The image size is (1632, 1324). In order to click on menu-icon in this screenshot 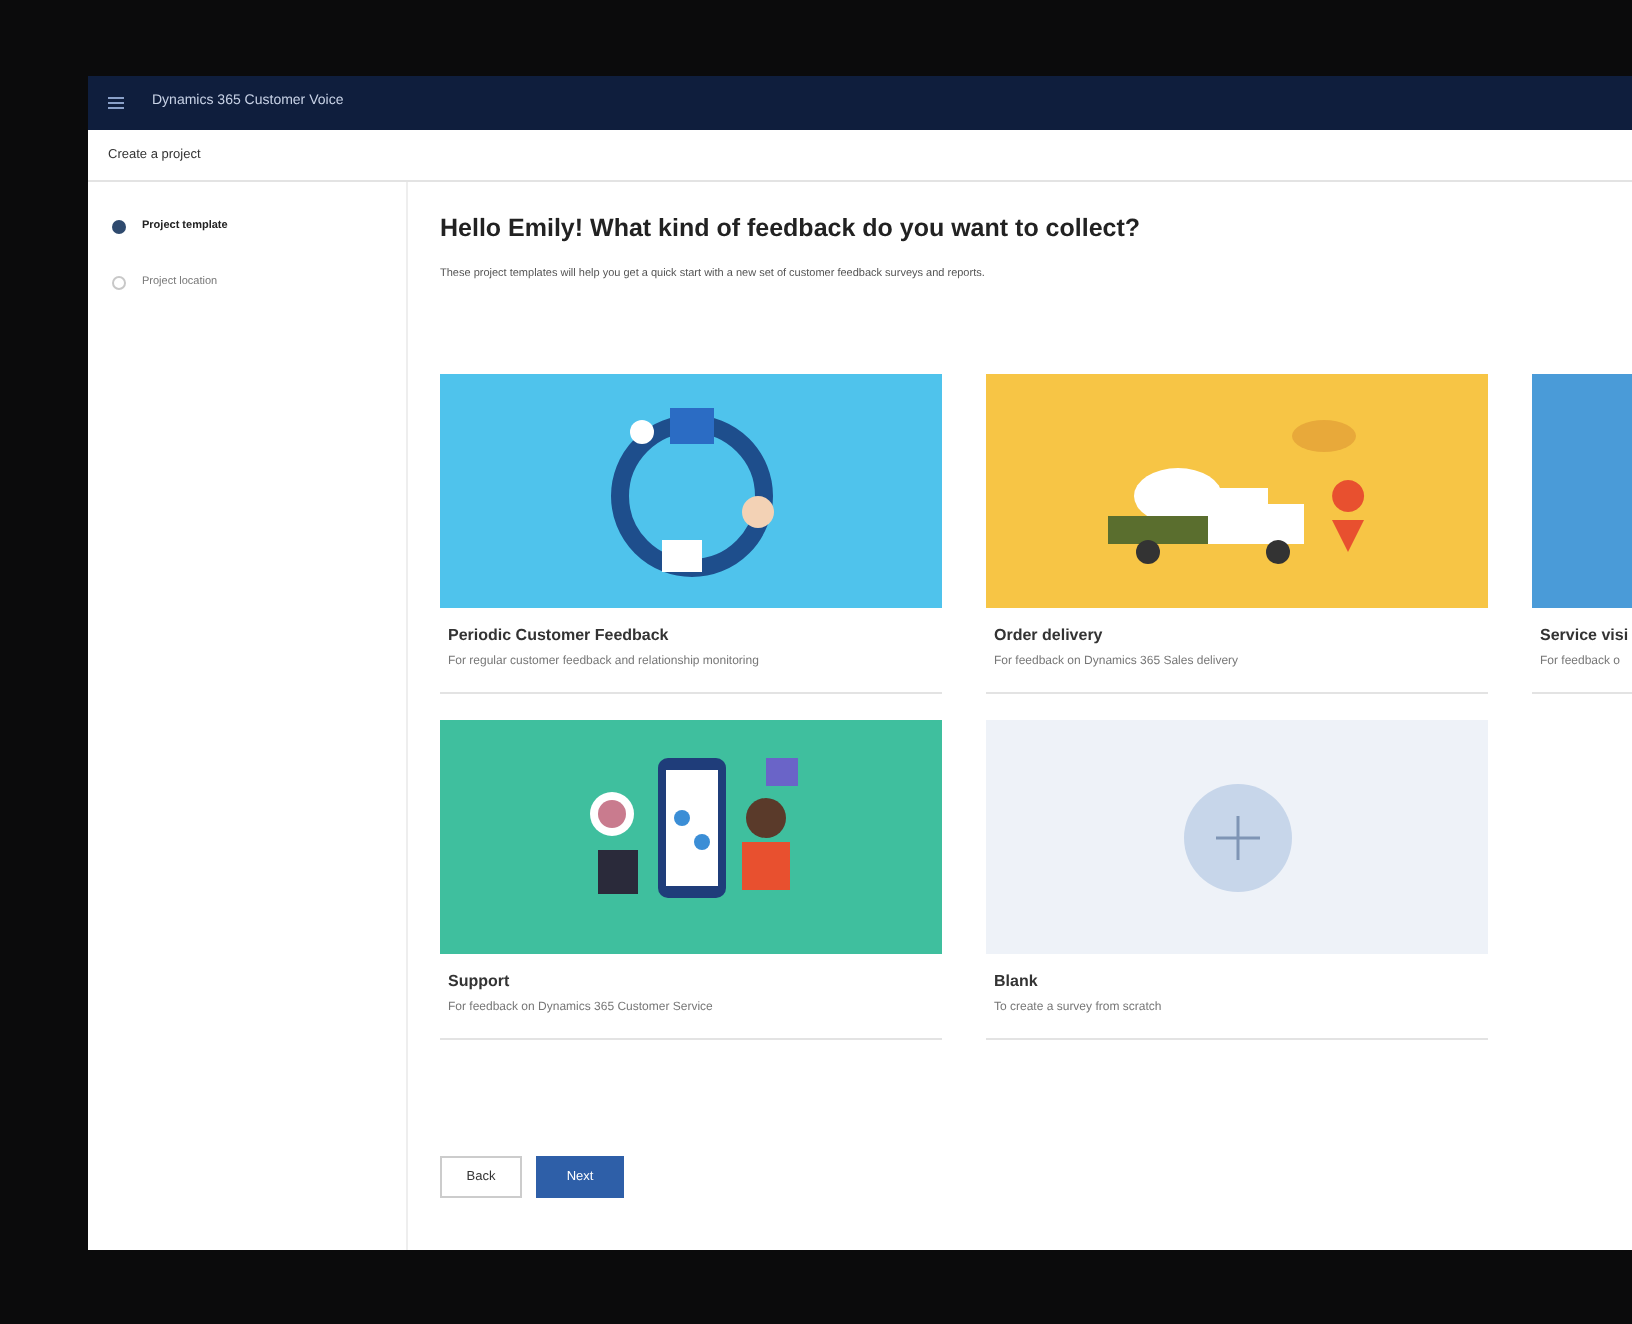, I will do `click(116, 103)`.